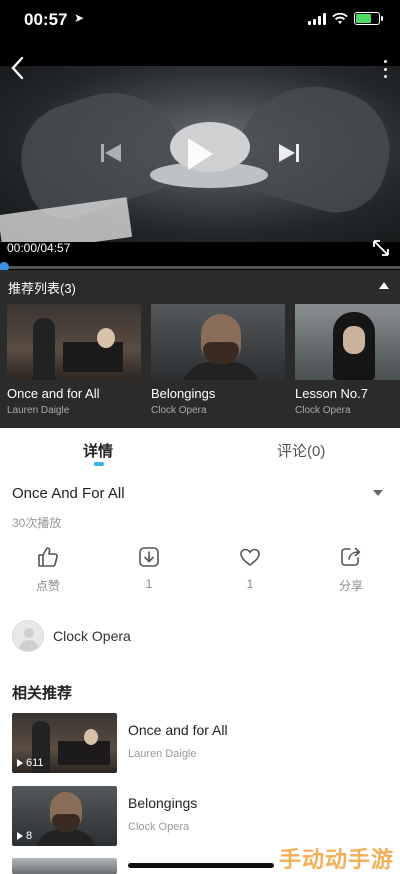 The height and width of the screenshot is (874, 400). What do you see at coordinates (37, 523) in the screenshot?
I see `play-count: 30次播放` at bounding box center [37, 523].